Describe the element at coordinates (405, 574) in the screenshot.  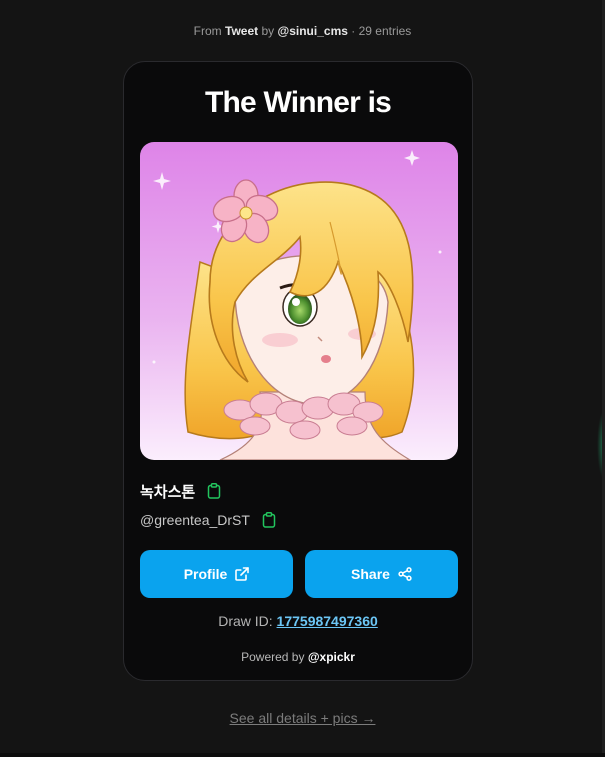
I see `share-icon` at that location.